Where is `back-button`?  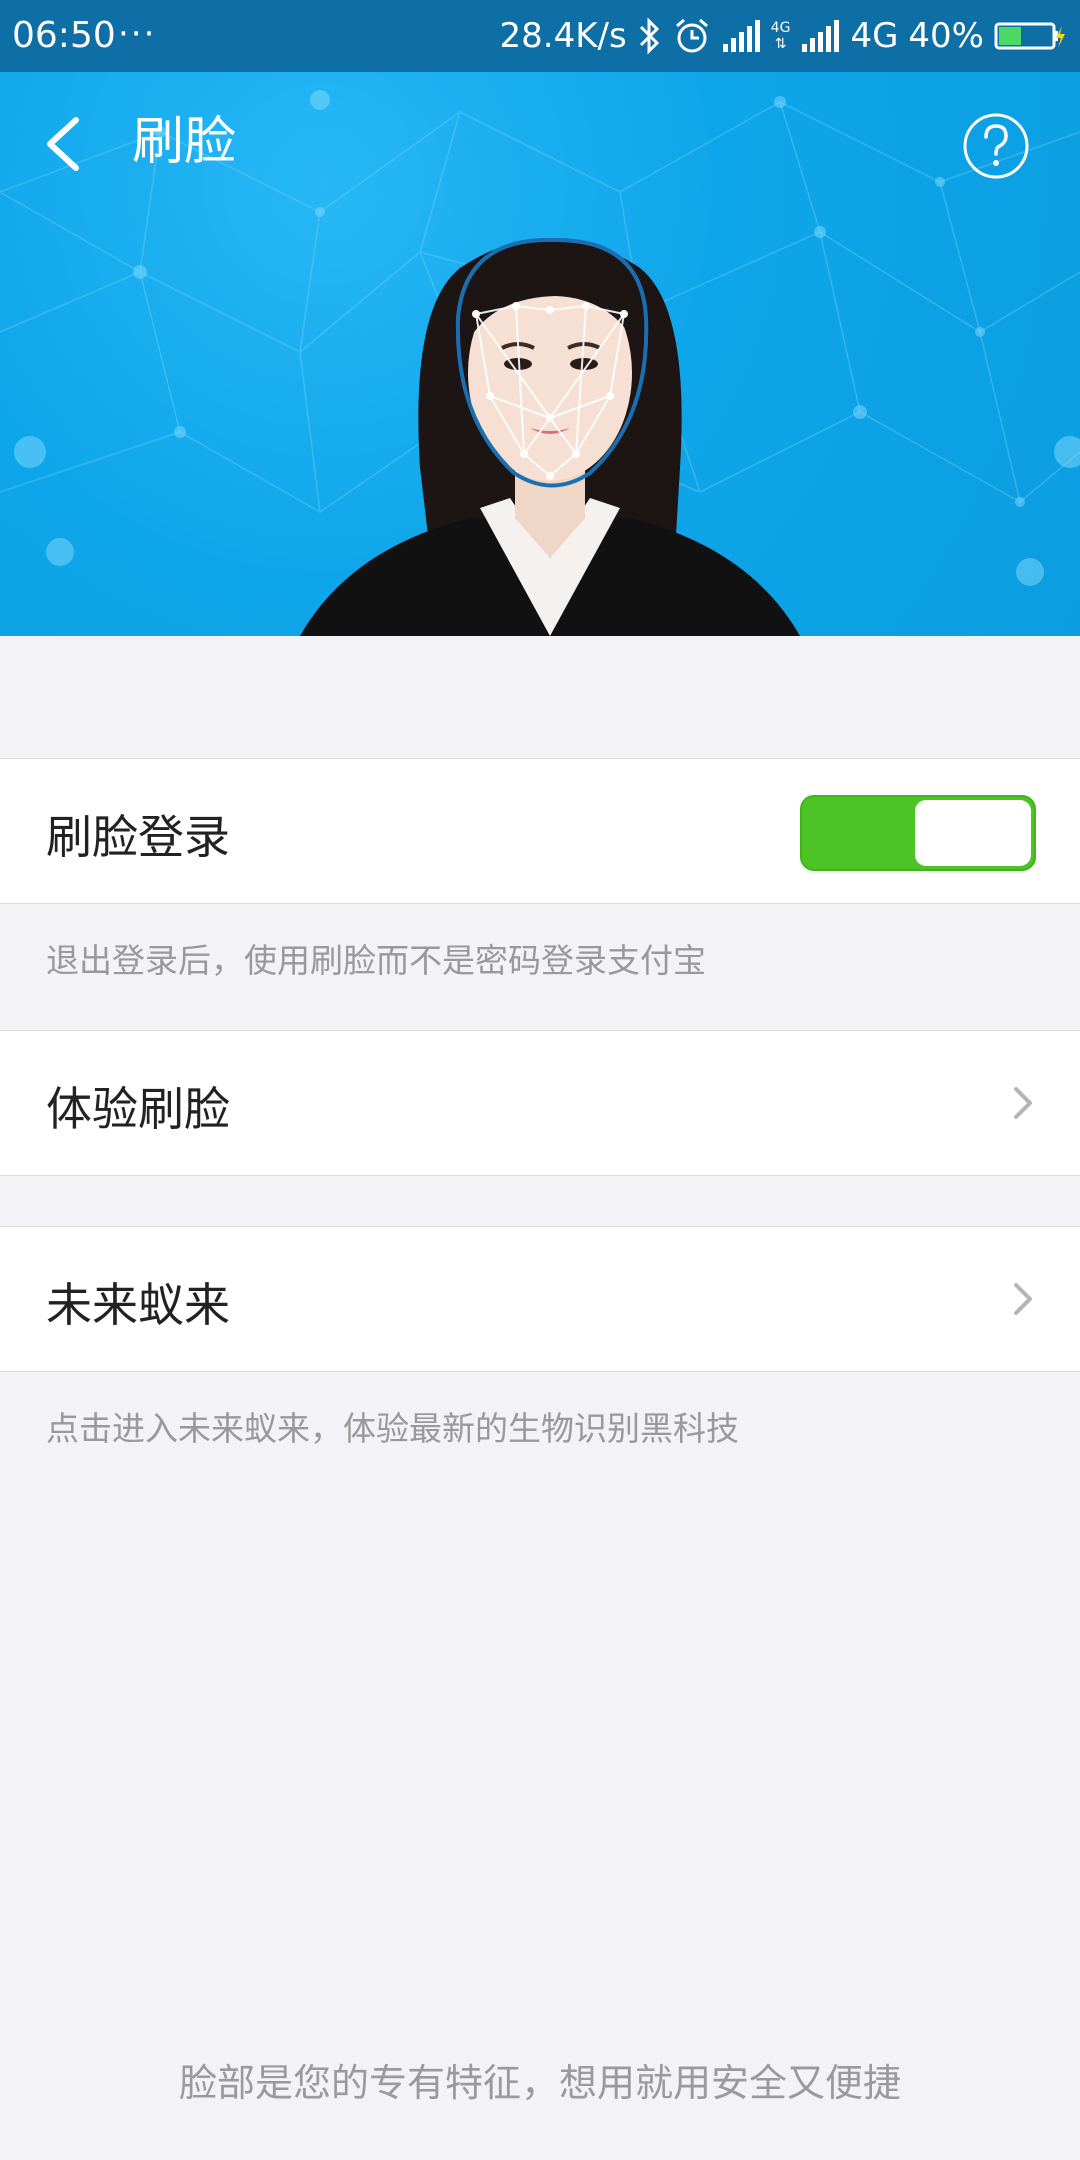 back-button is located at coordinates (66, 144).